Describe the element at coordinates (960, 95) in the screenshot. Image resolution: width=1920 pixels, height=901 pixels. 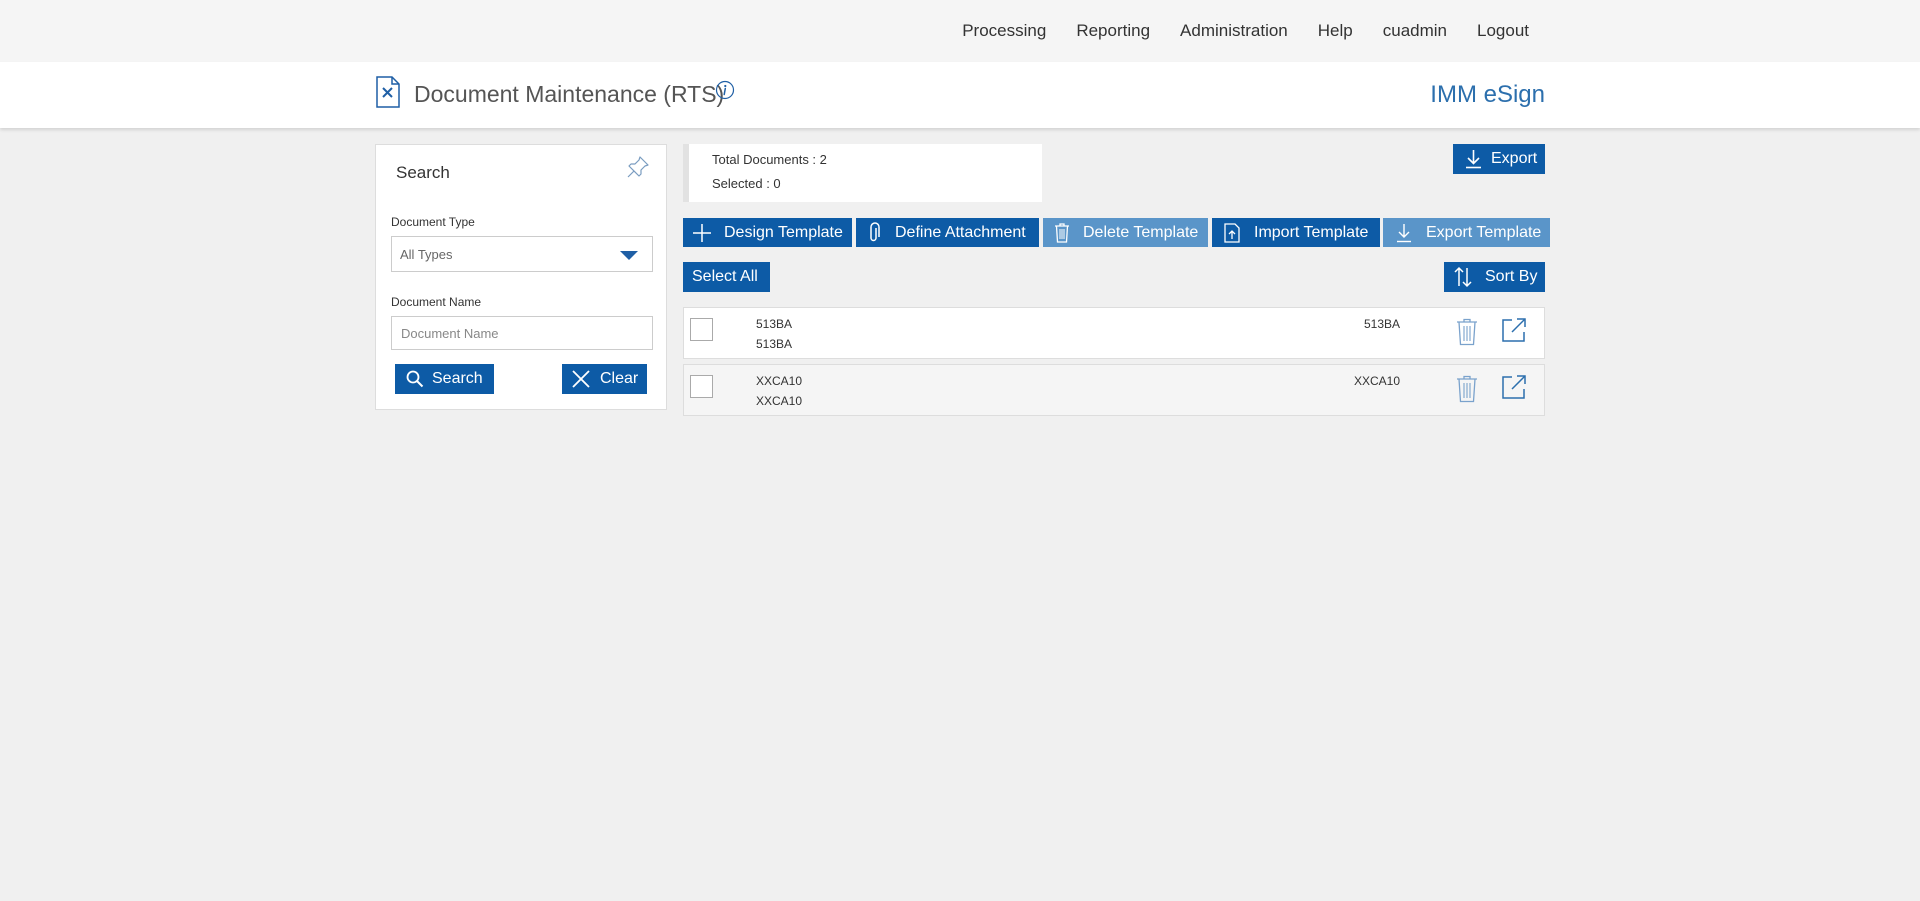
I see `page-header: Document Maintenance (RTS) IMM eSign` at that location.